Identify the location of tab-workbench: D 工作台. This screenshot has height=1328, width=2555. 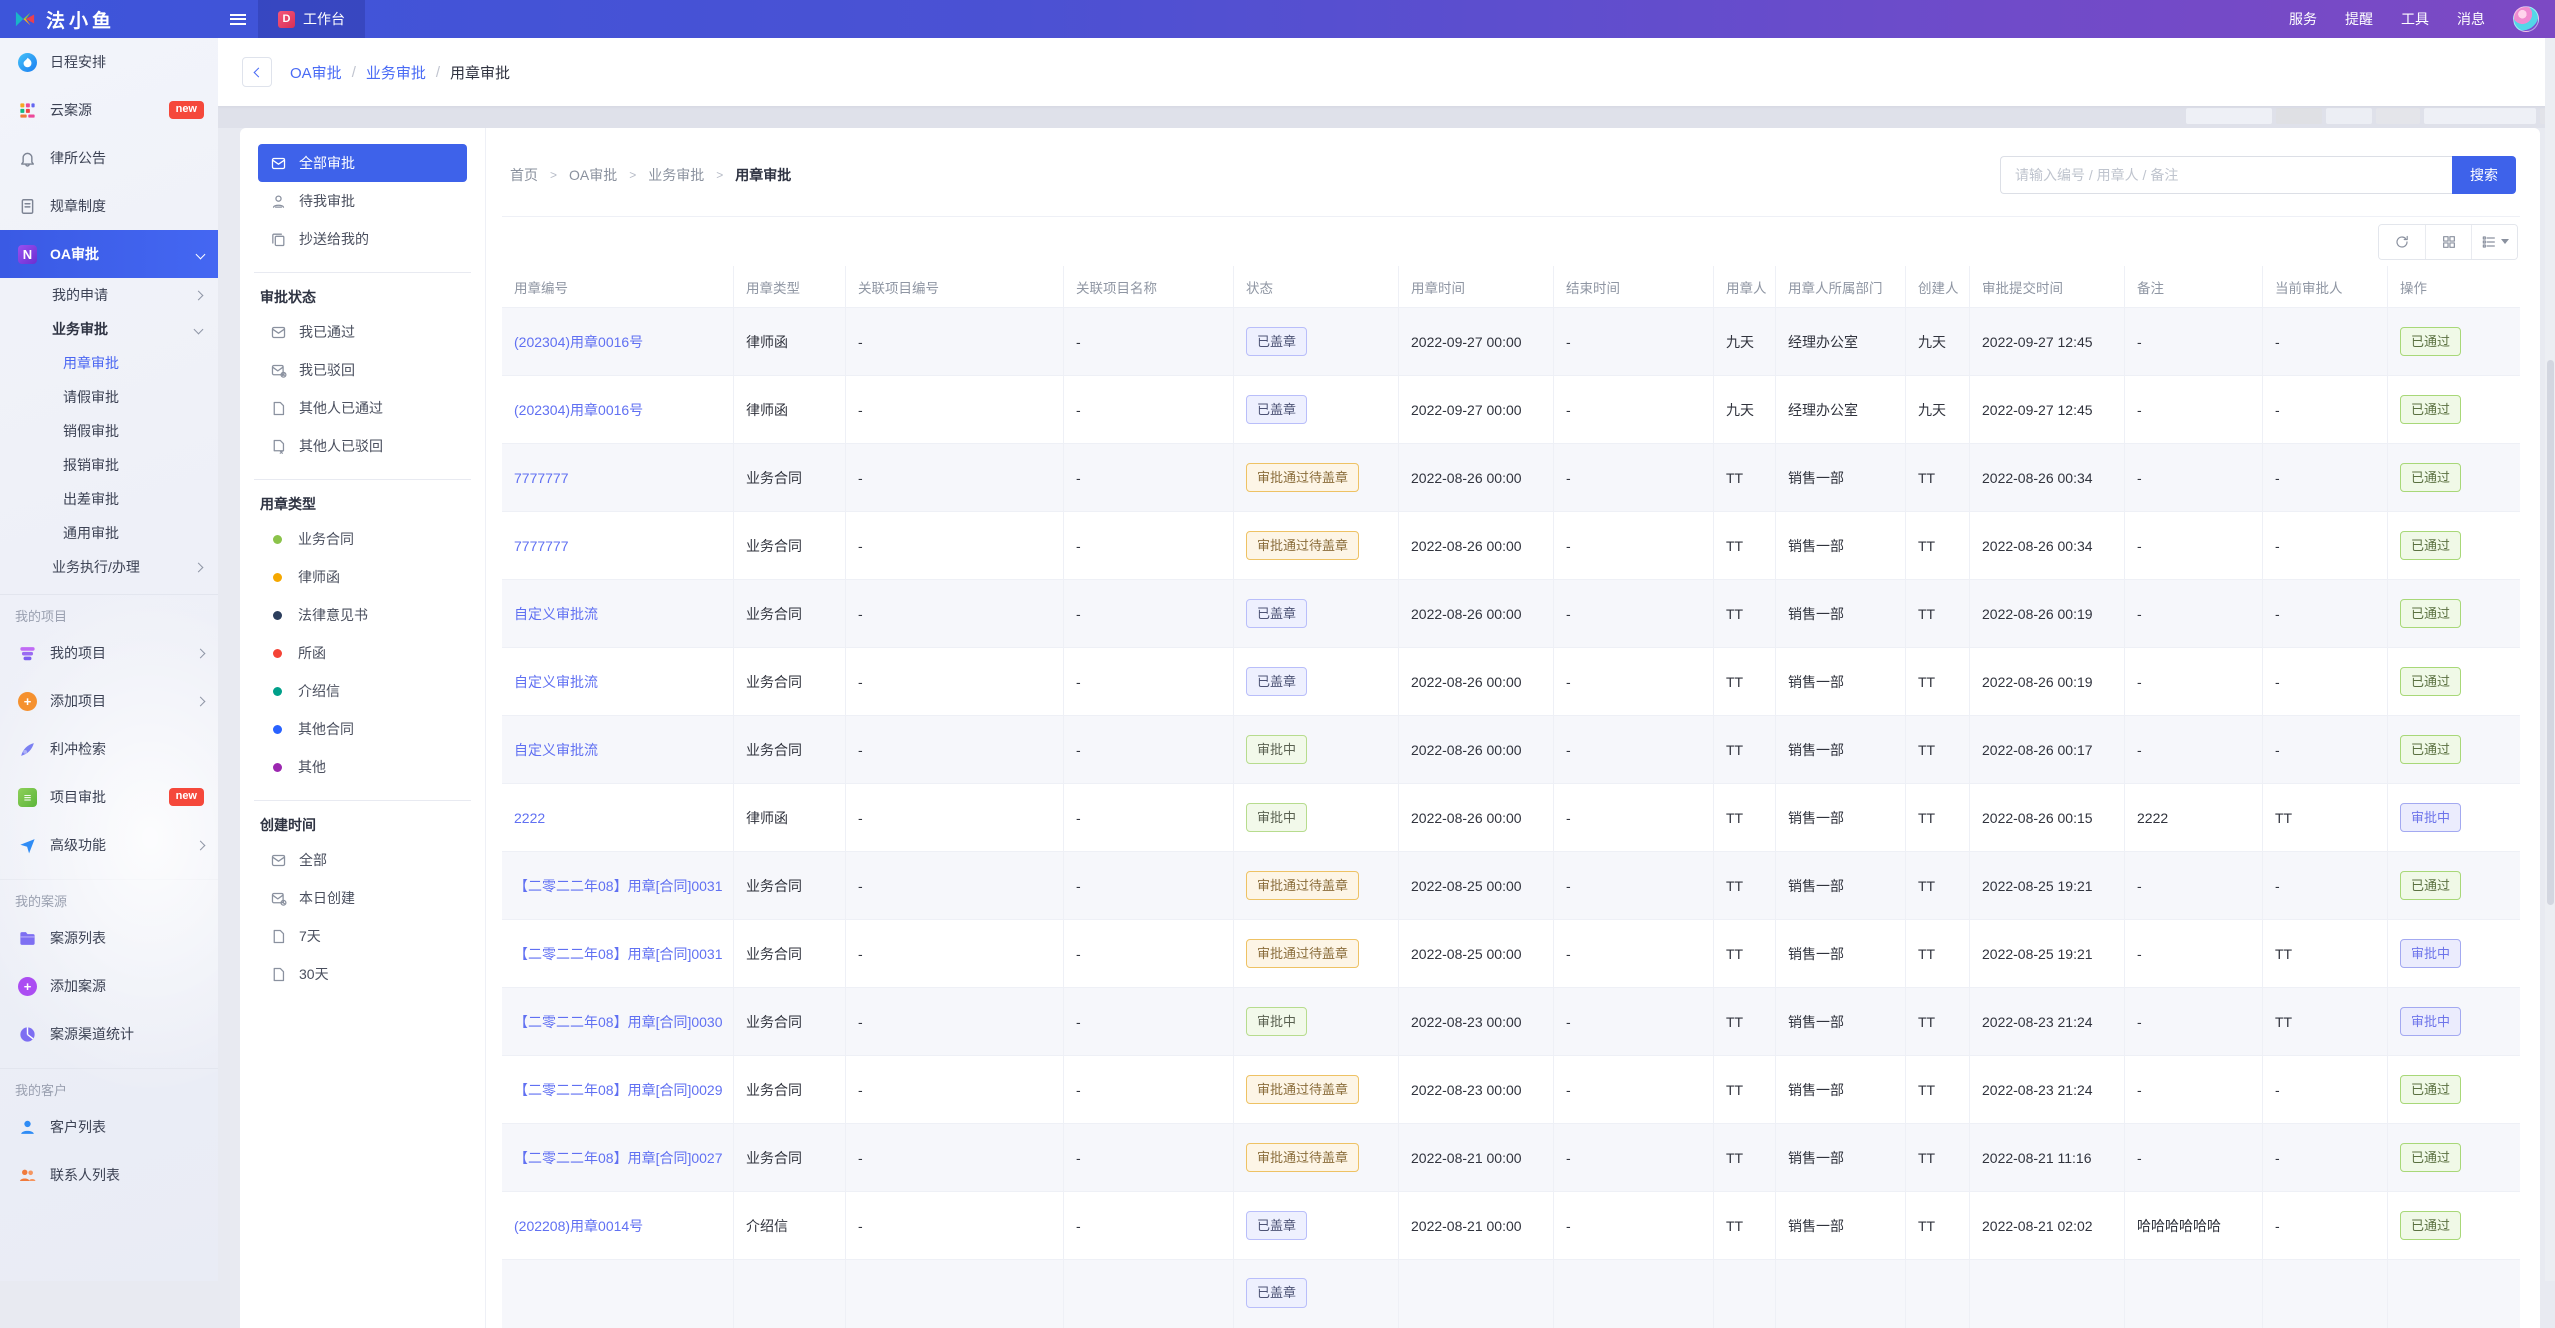
(311, 19).